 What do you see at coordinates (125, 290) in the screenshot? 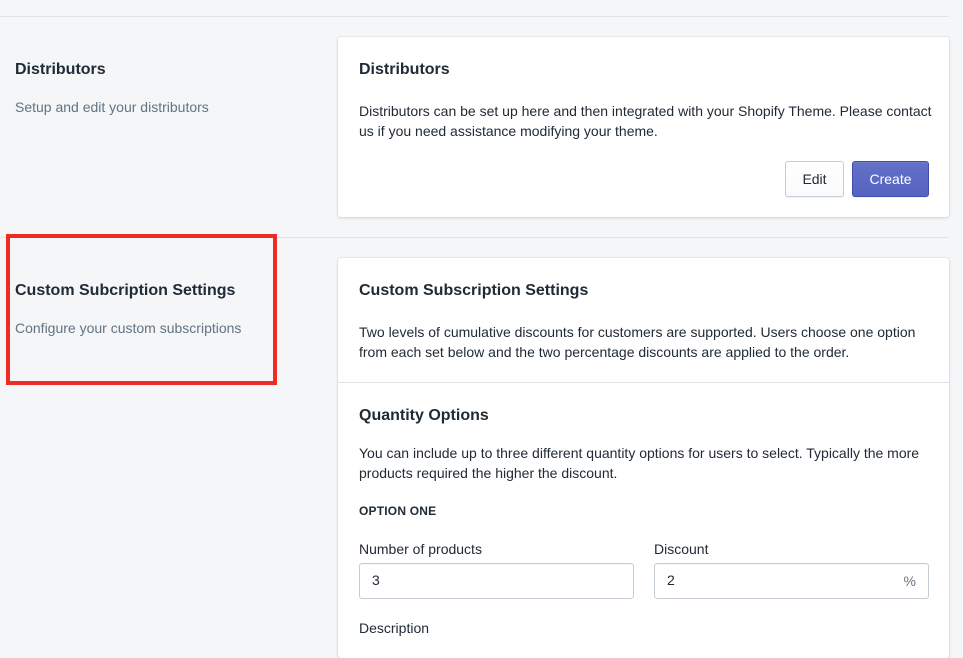
I see `subscription-annotation-title: Custom Subcription Settings` at bounding box center [125, 290].